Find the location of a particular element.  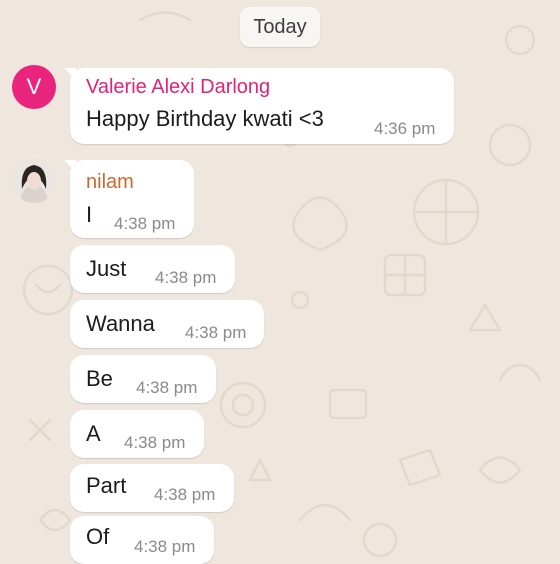

message-text: Be is located at coordinates (99, 378).